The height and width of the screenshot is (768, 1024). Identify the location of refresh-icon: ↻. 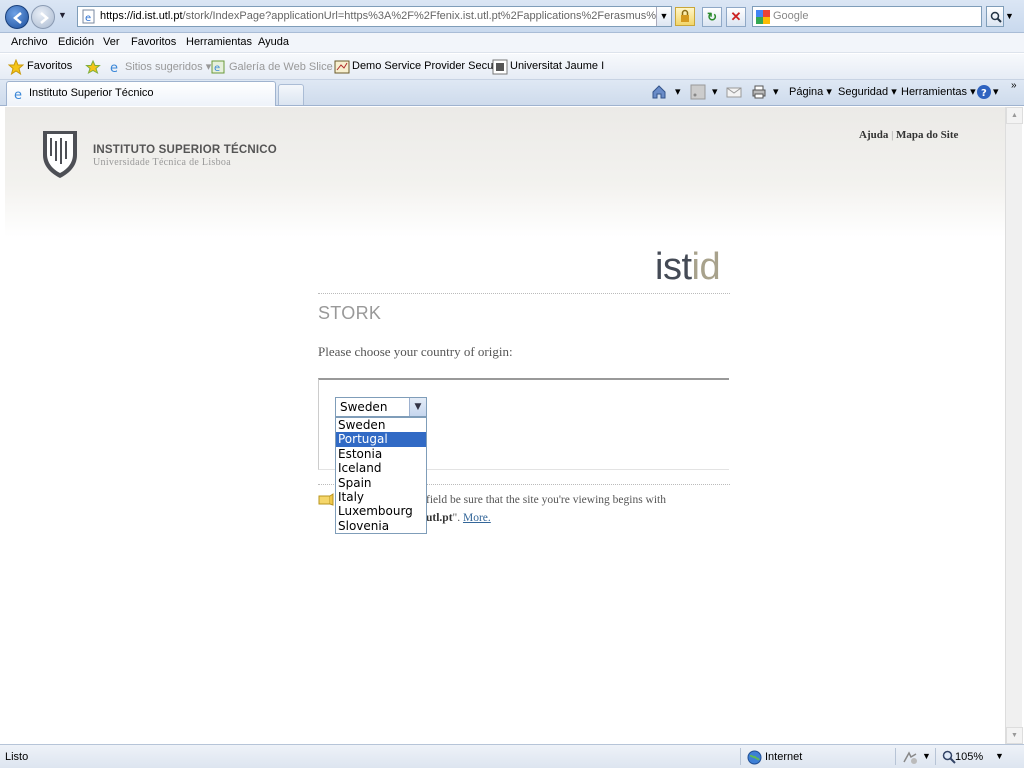
(712, 17).